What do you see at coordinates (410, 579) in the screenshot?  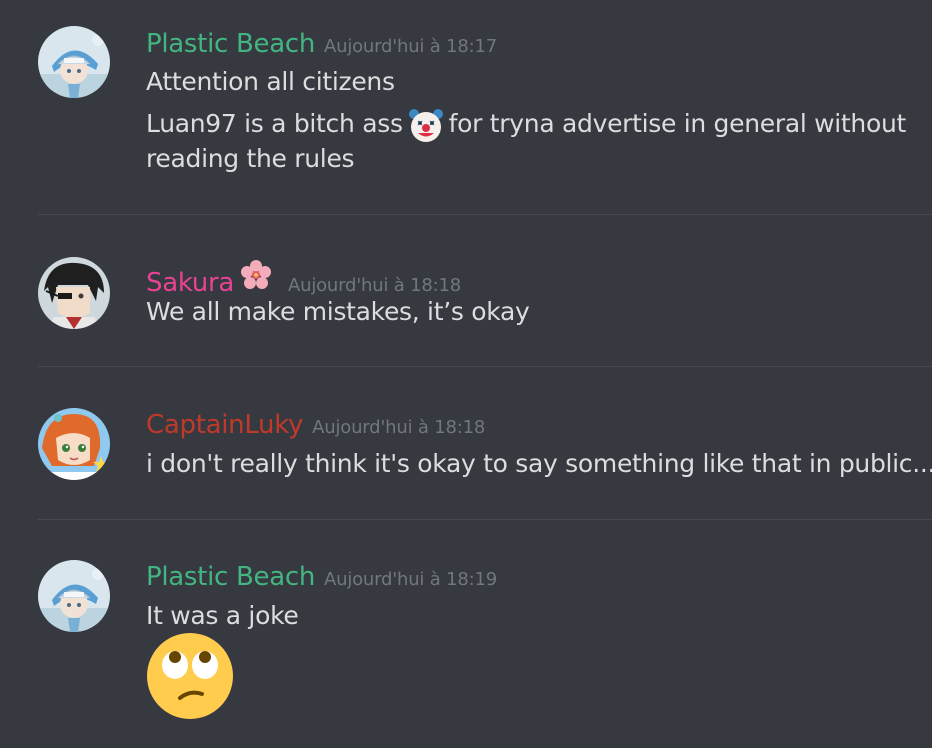 I see `timestamp: Aujourd'hui à 18:19` at bounding box center [410, 579].